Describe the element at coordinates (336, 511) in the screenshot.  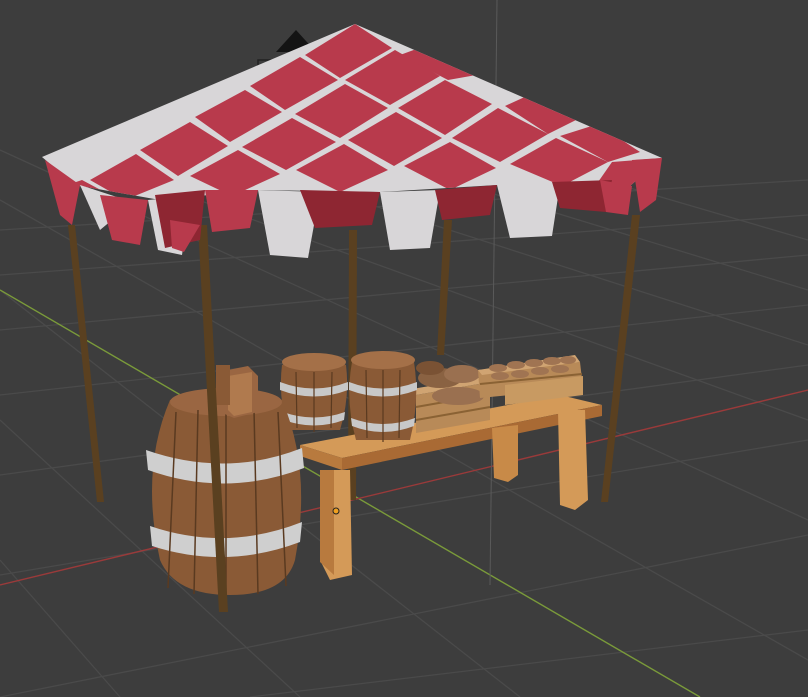
I see `object-origin-dot` at that location.